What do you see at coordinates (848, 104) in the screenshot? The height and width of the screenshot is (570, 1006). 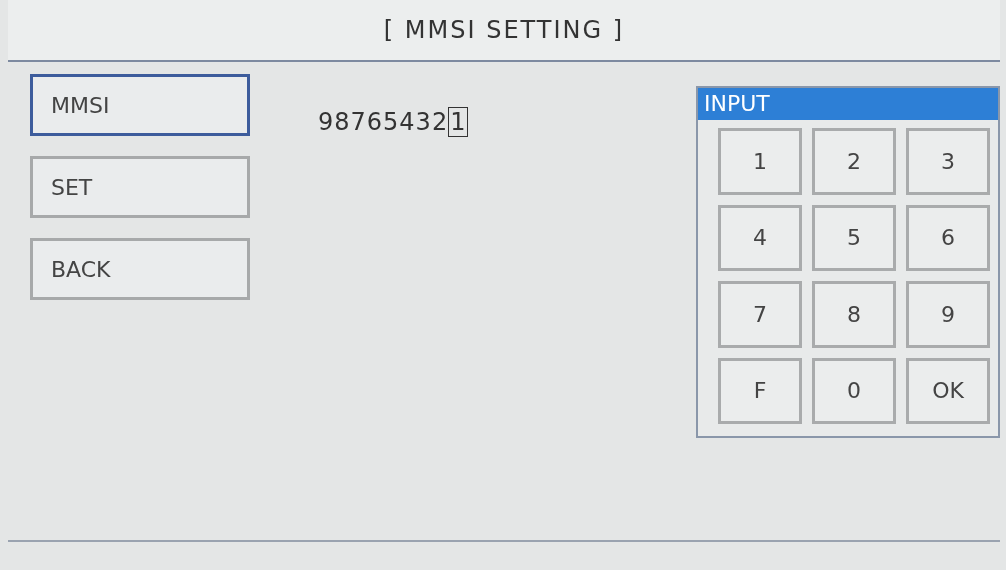 I see `panel-title: INPUT` at bounding box center [848, 104].